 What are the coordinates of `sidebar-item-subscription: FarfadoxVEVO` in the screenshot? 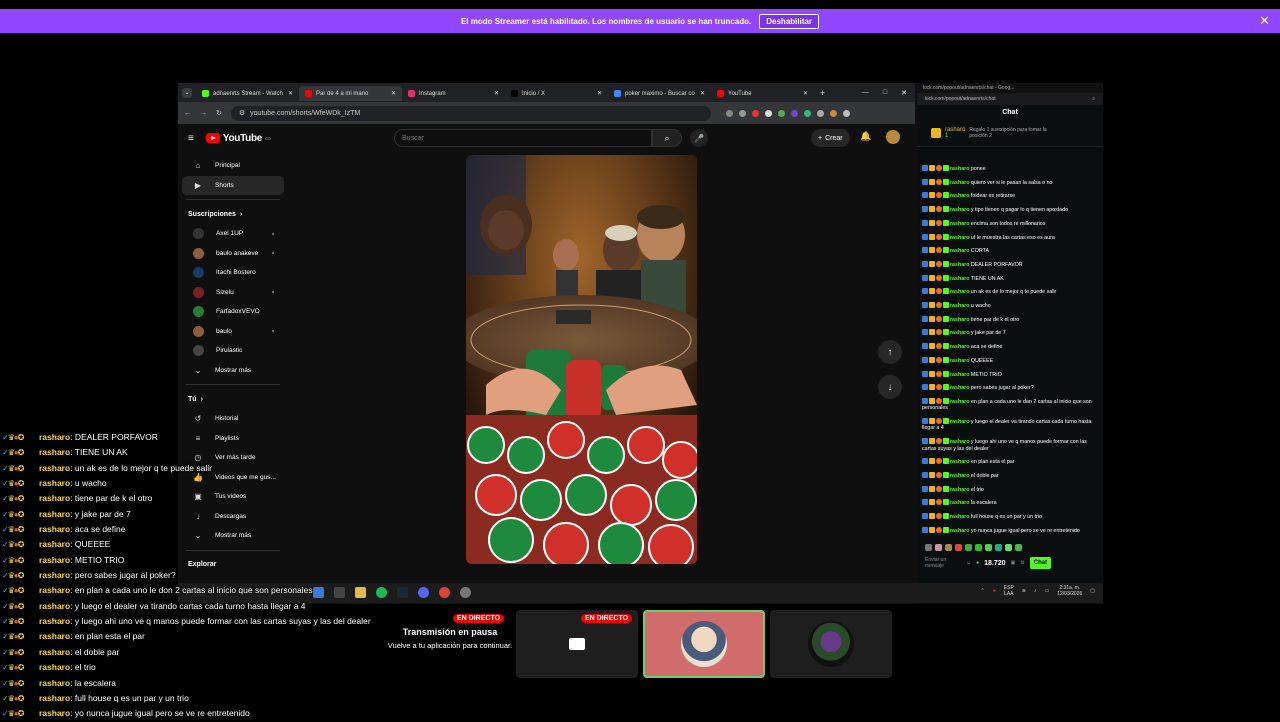 It's located at (233, 312).